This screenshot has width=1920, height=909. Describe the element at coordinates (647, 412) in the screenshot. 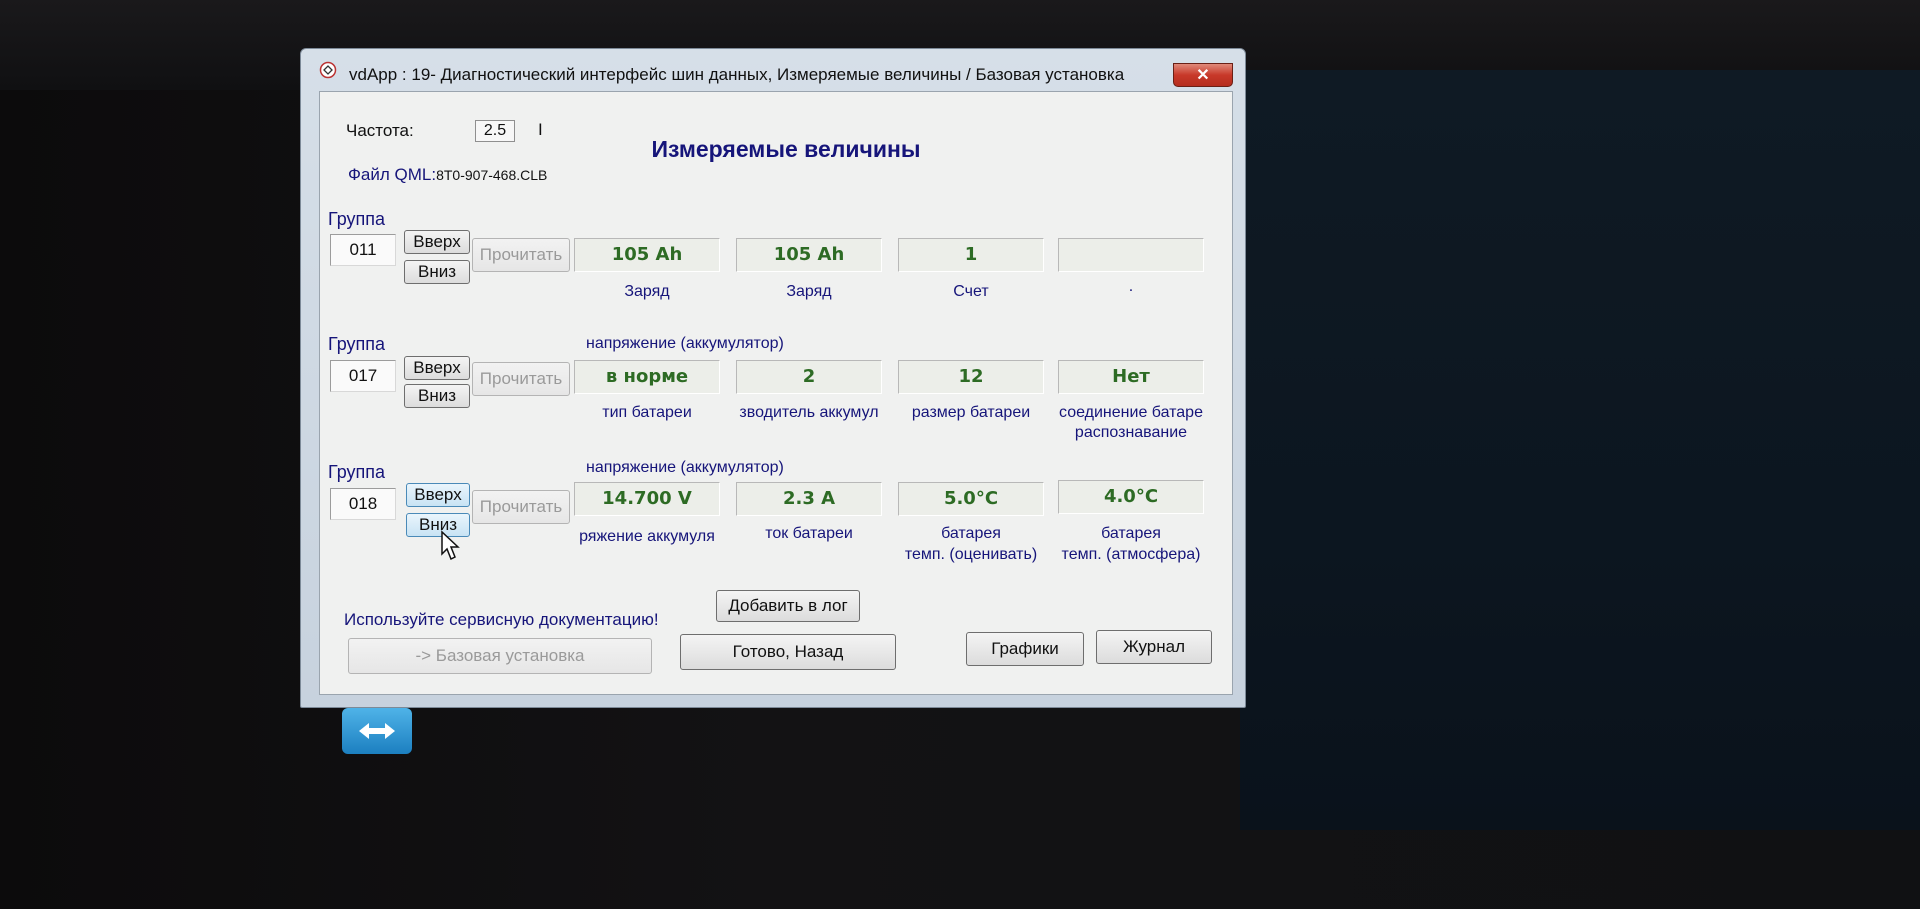

I see `value-caption: тип батареи` at that location.